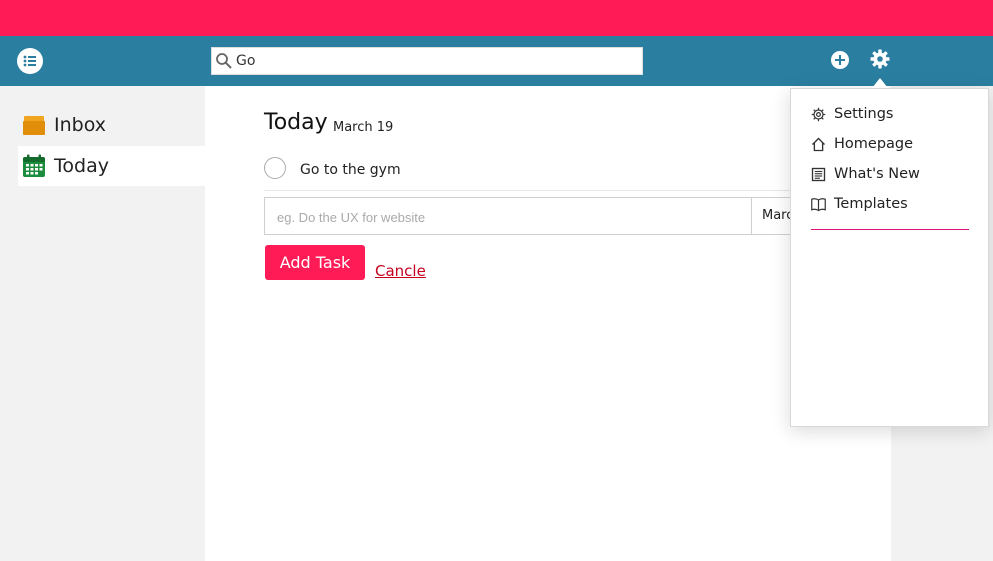 This screenshot has width=993, height=561. I want to click on menu-item-homepage: Homepage, so click(862, 144).